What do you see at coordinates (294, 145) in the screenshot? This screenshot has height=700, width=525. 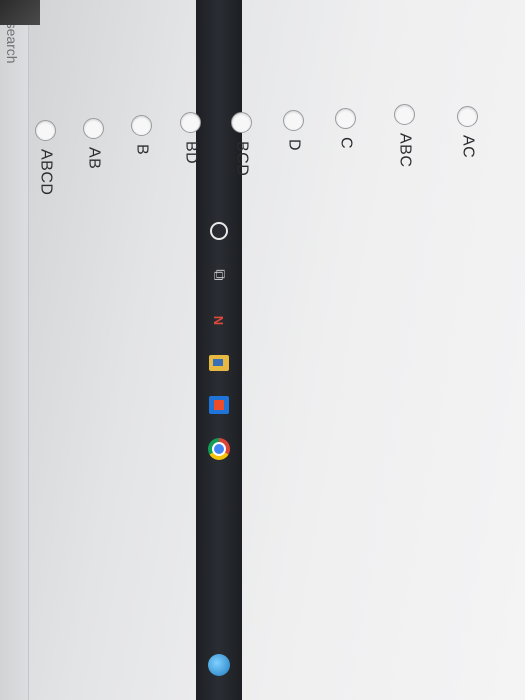 I see `option-label: D` at bounding box center [294, 145].